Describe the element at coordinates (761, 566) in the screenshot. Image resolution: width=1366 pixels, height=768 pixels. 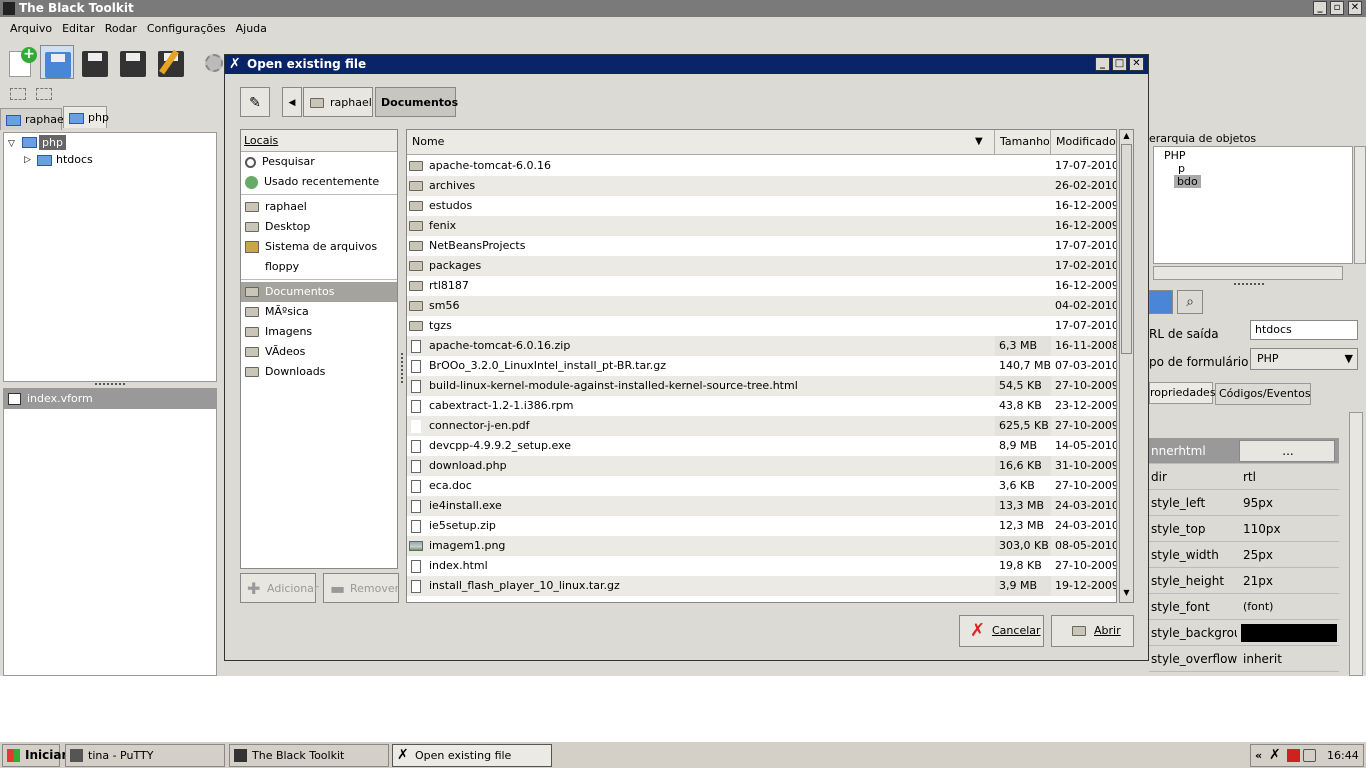
I see `file-row: index.html 19,8 KB 27-10-2009` at that location.